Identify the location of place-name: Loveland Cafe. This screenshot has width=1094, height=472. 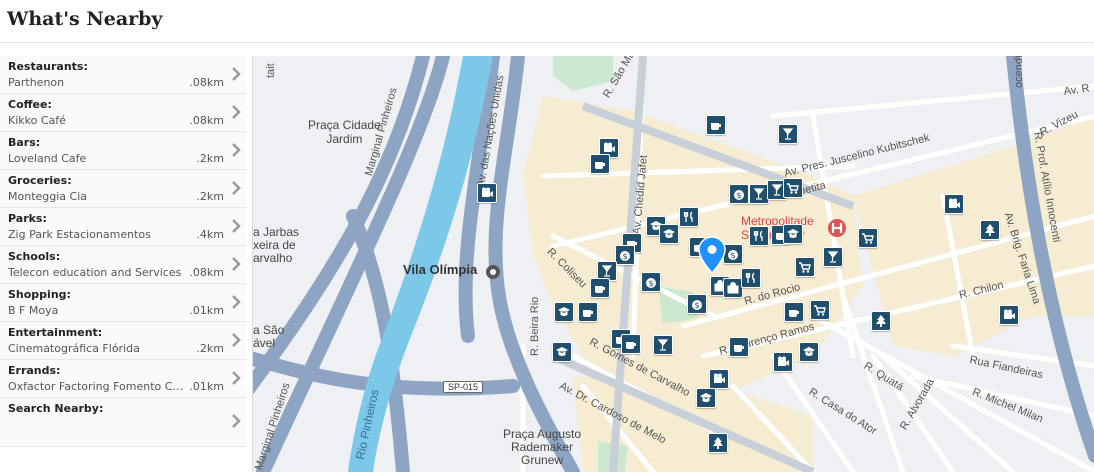
(47, 158).